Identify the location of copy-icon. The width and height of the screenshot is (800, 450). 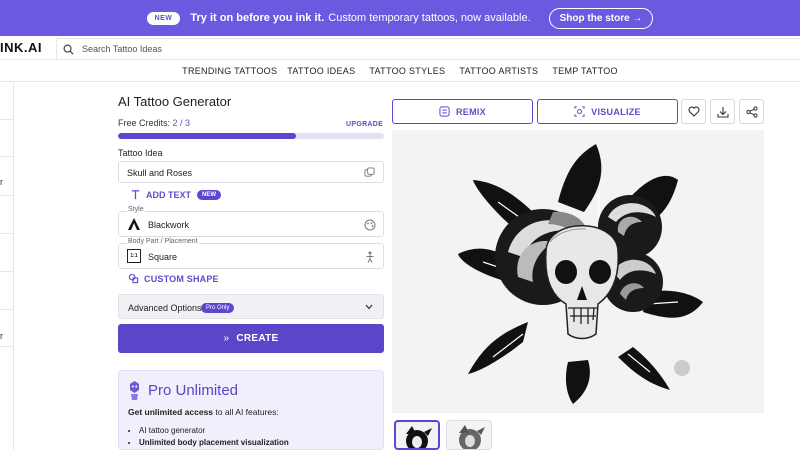
(369, 172).